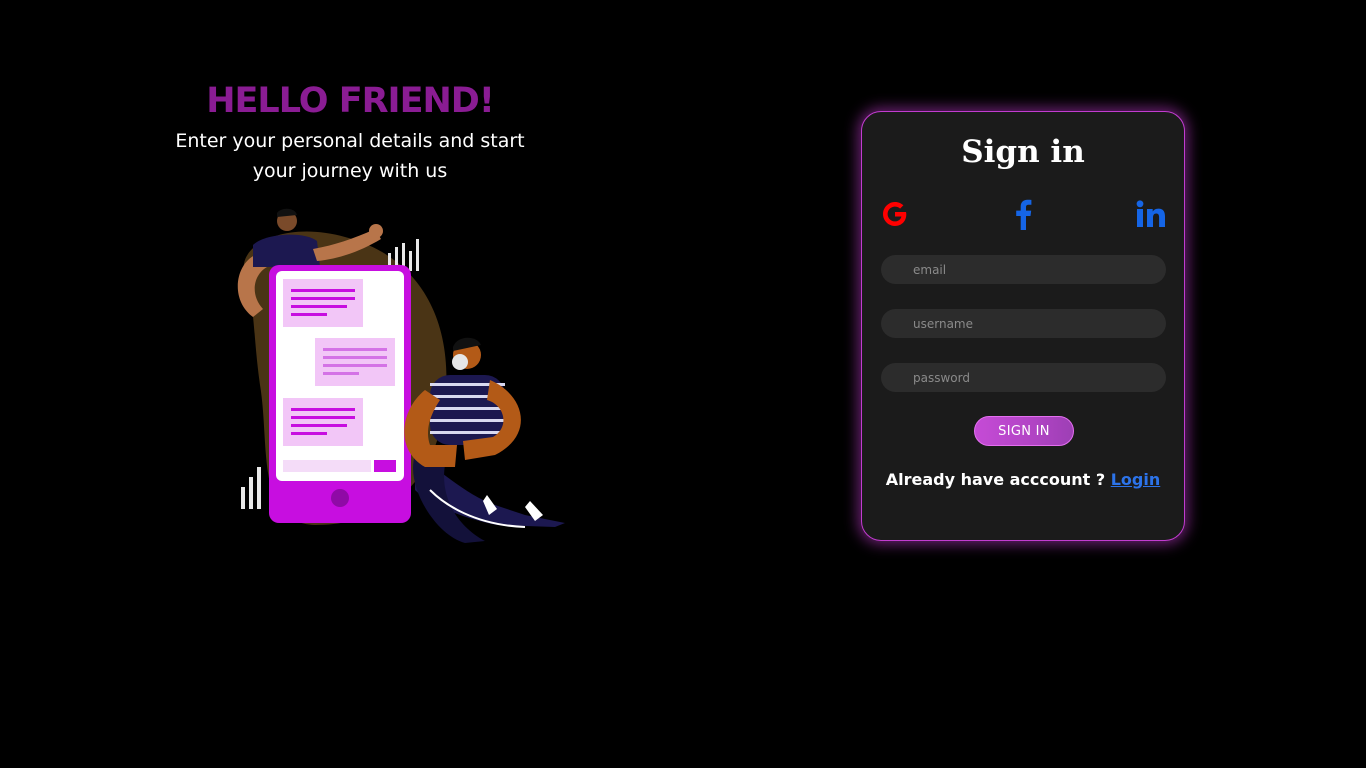 This screenshot has height=768, width=1366. I want to click on linkedin-glyph, so click(1150, 213).